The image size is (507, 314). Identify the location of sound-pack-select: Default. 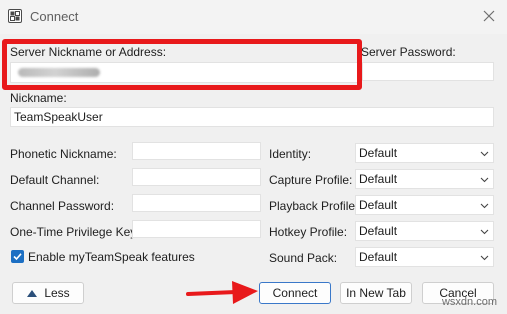
(424, 257).